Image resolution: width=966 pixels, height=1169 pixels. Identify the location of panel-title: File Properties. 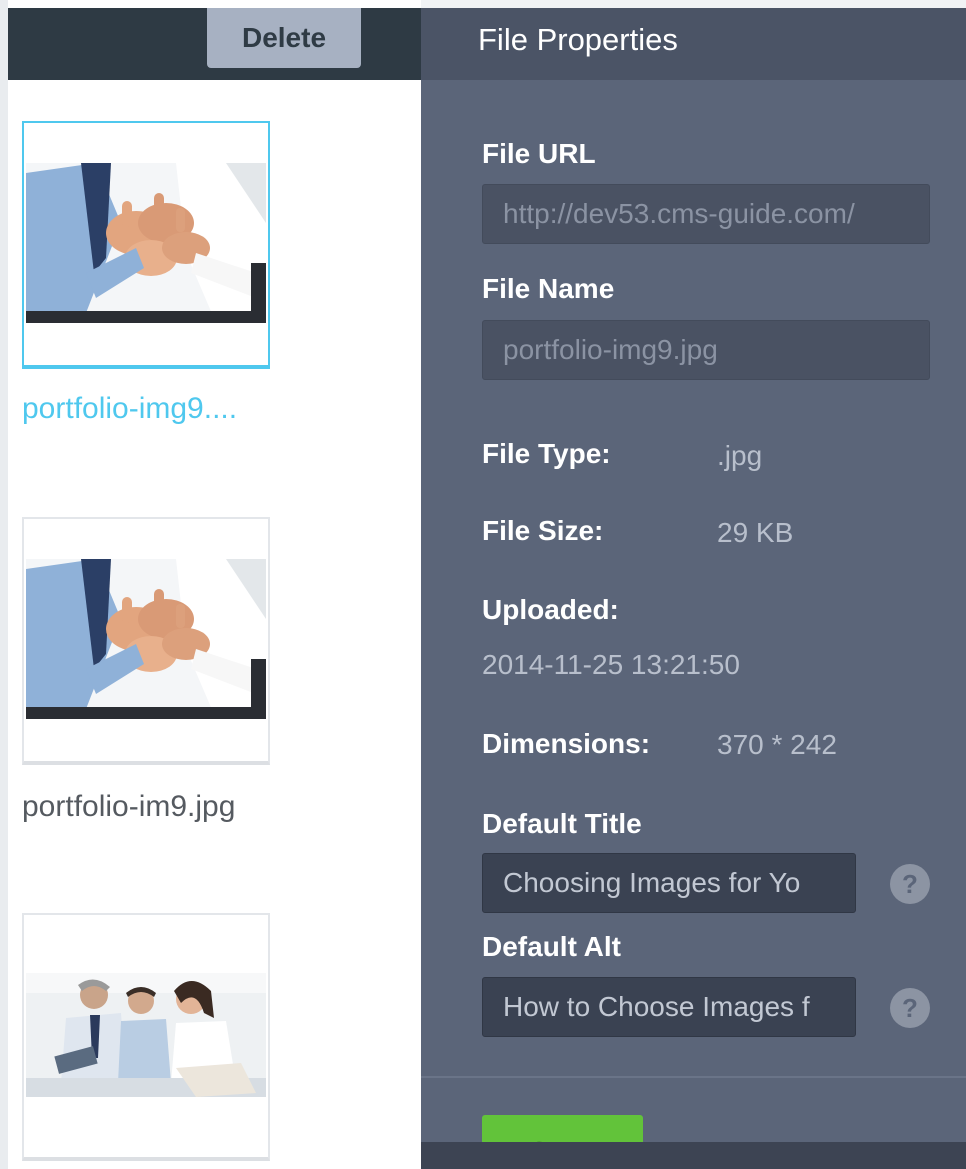
(578, 39).